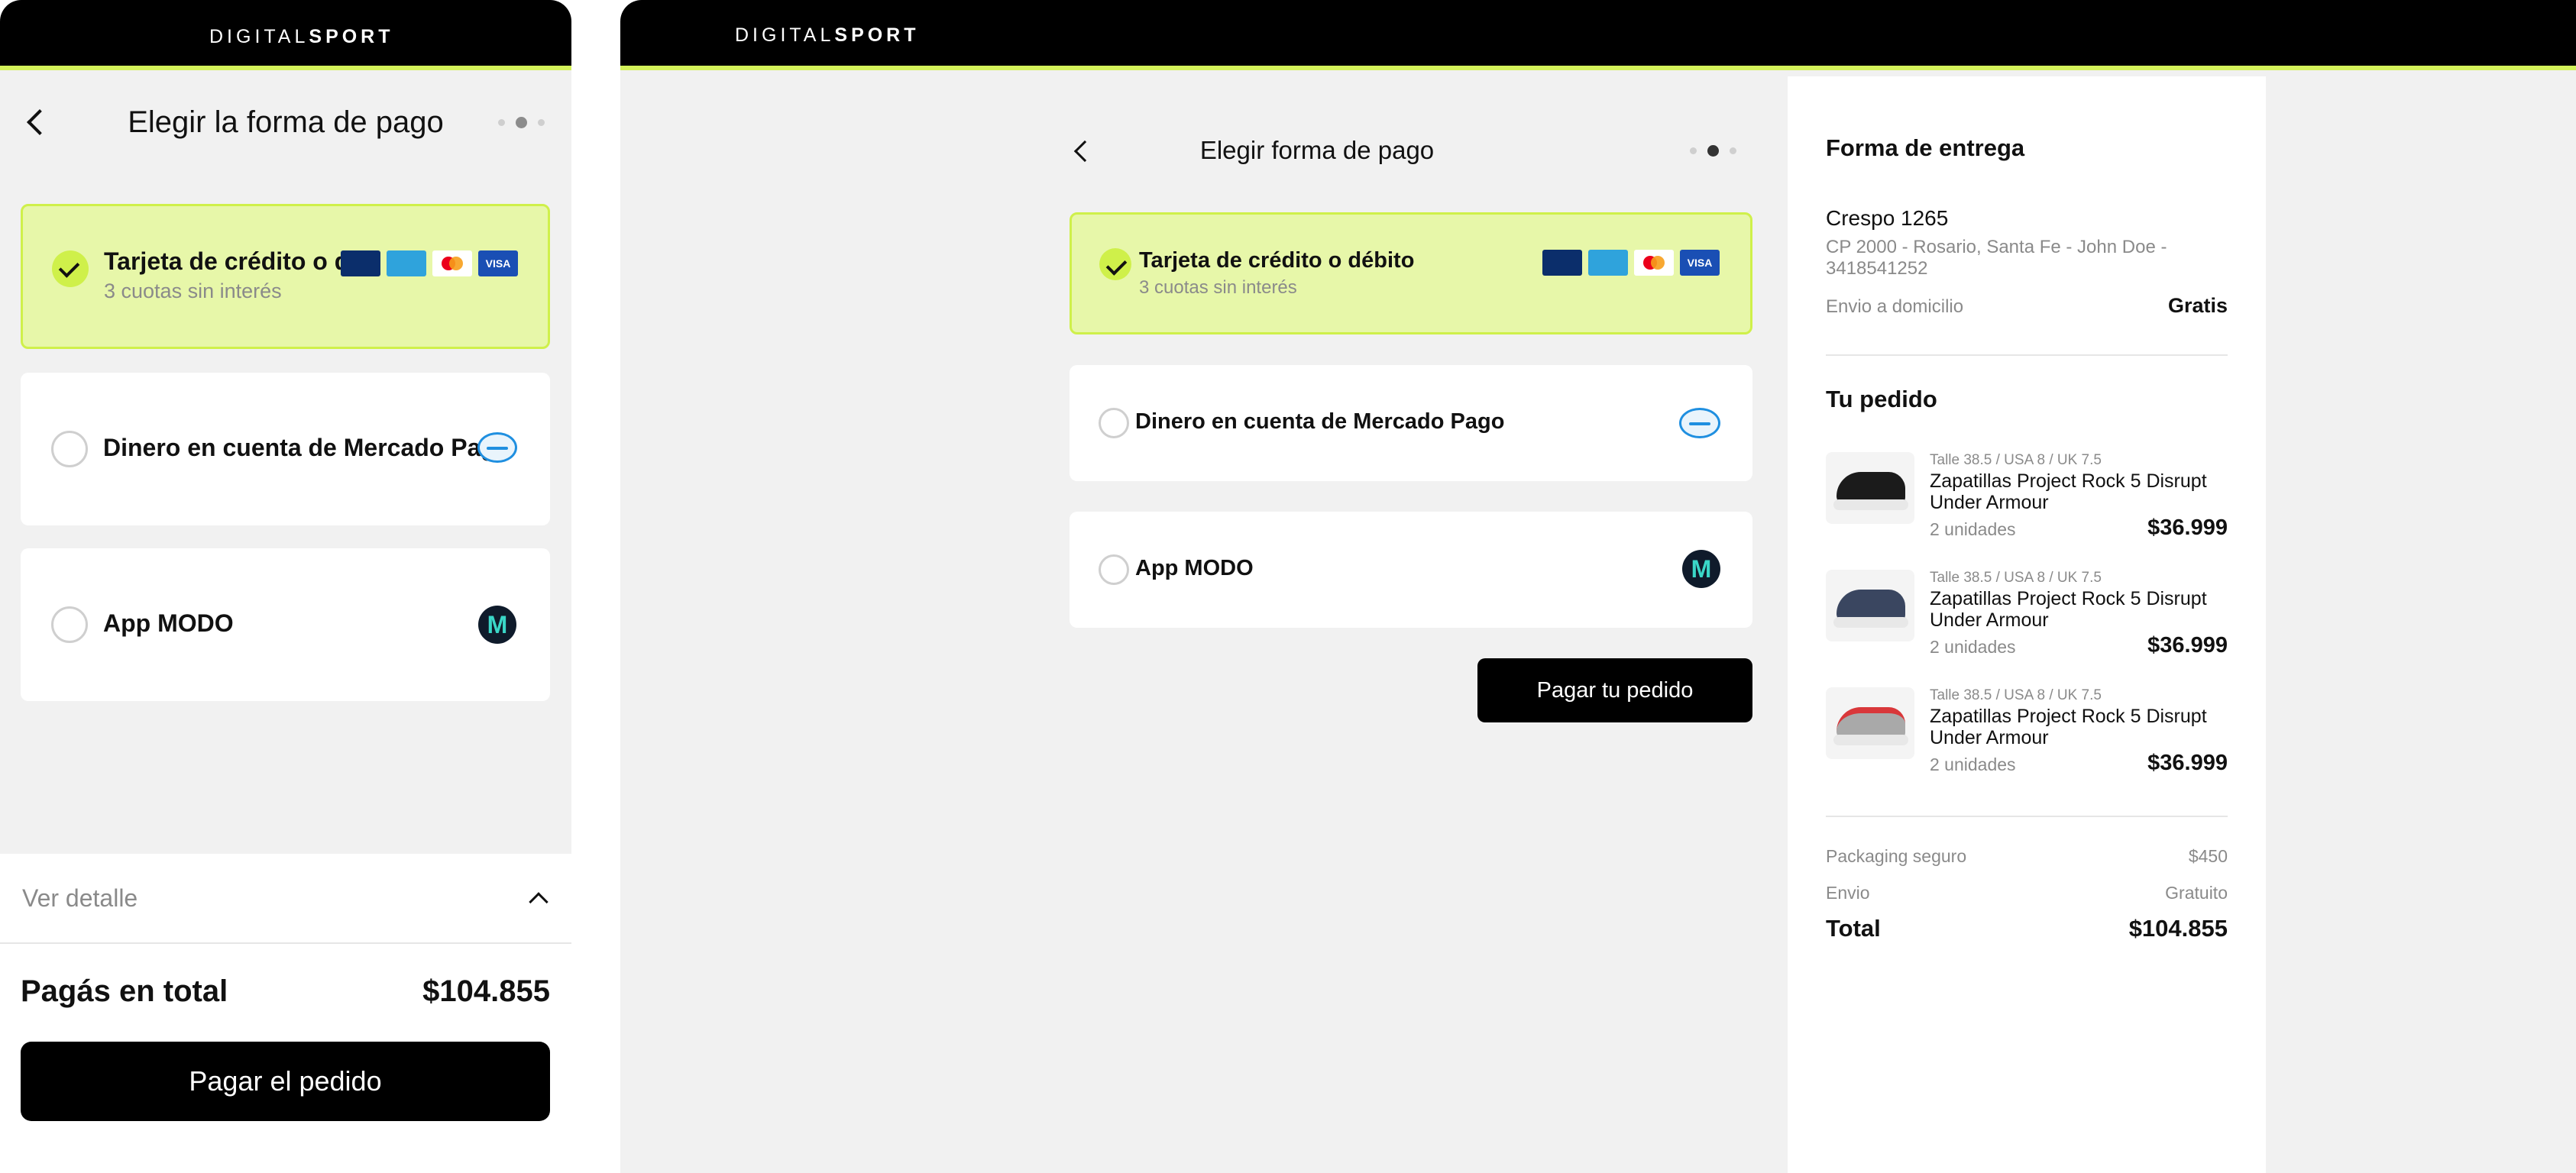 This screenshot has height=1173, width=2576. Describe the element at coordinates (1317, 150) in the screenshot. I see `page-title: Elegir forma de pago` at that location.